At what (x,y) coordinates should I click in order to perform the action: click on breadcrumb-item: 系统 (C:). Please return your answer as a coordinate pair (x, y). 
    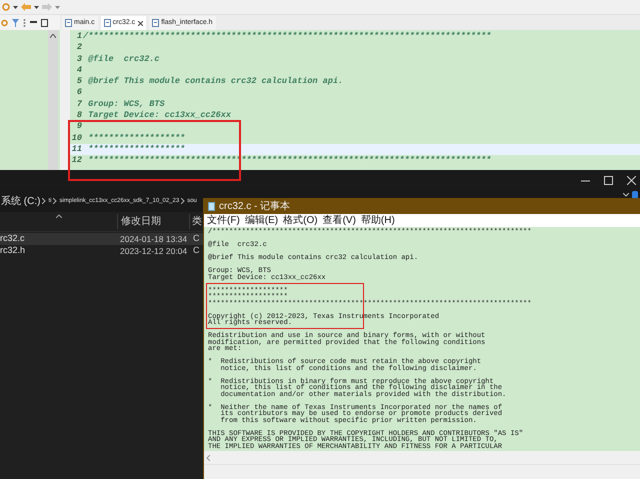
    Looking at the image, I should click on (20, 201).